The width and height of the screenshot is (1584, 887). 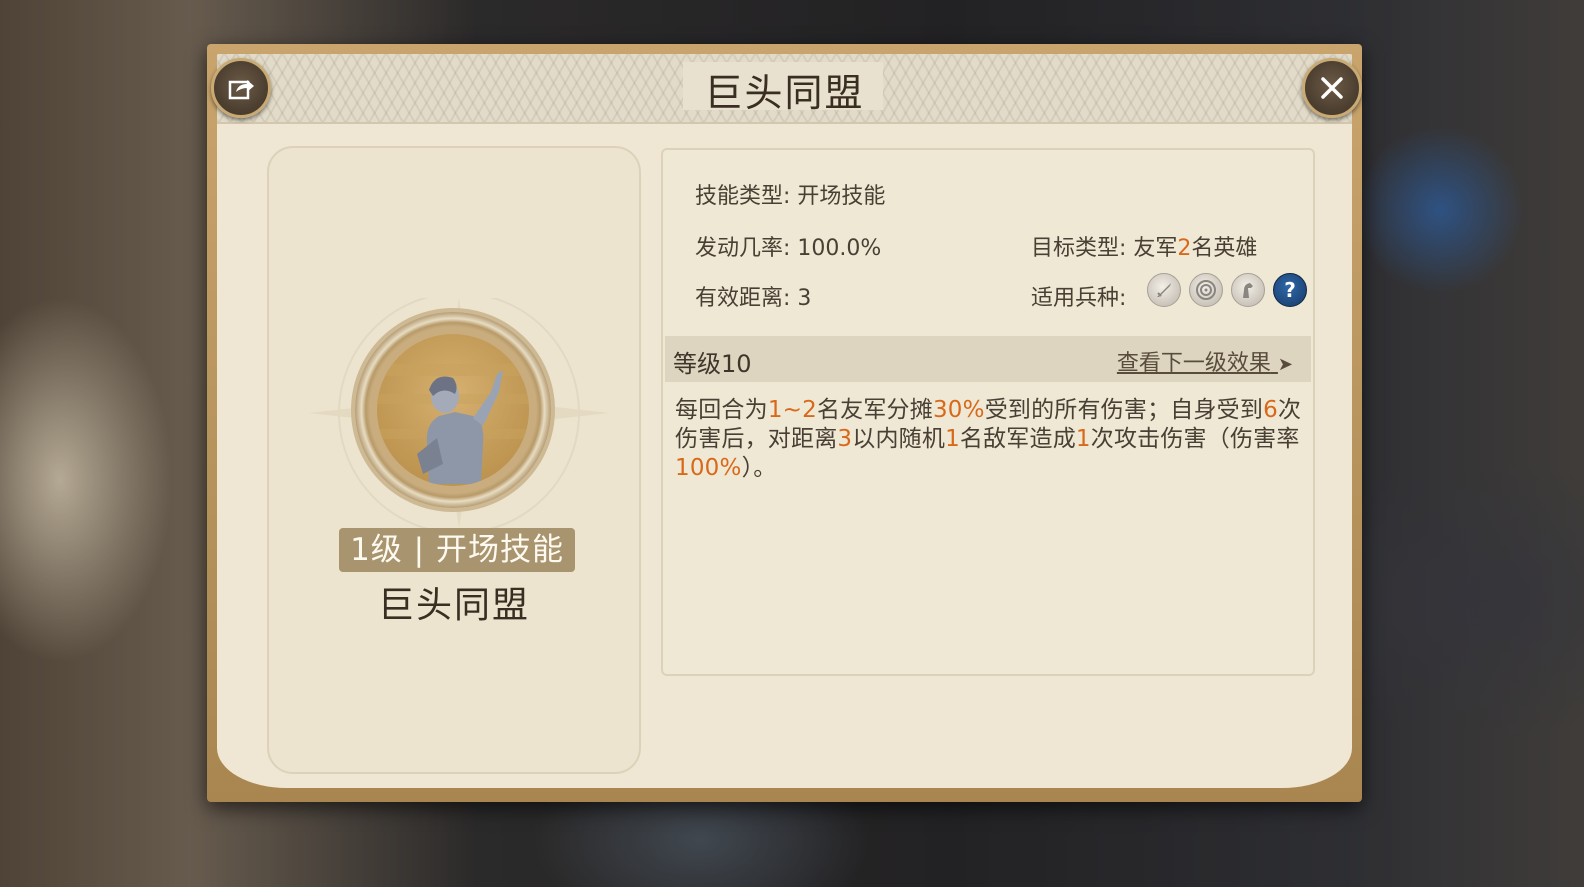 What do you see at coordinates (1079, 298) in the screenshot?
I see `troop-type-label: 适用兵种:` at bounding box center [1079, 298].